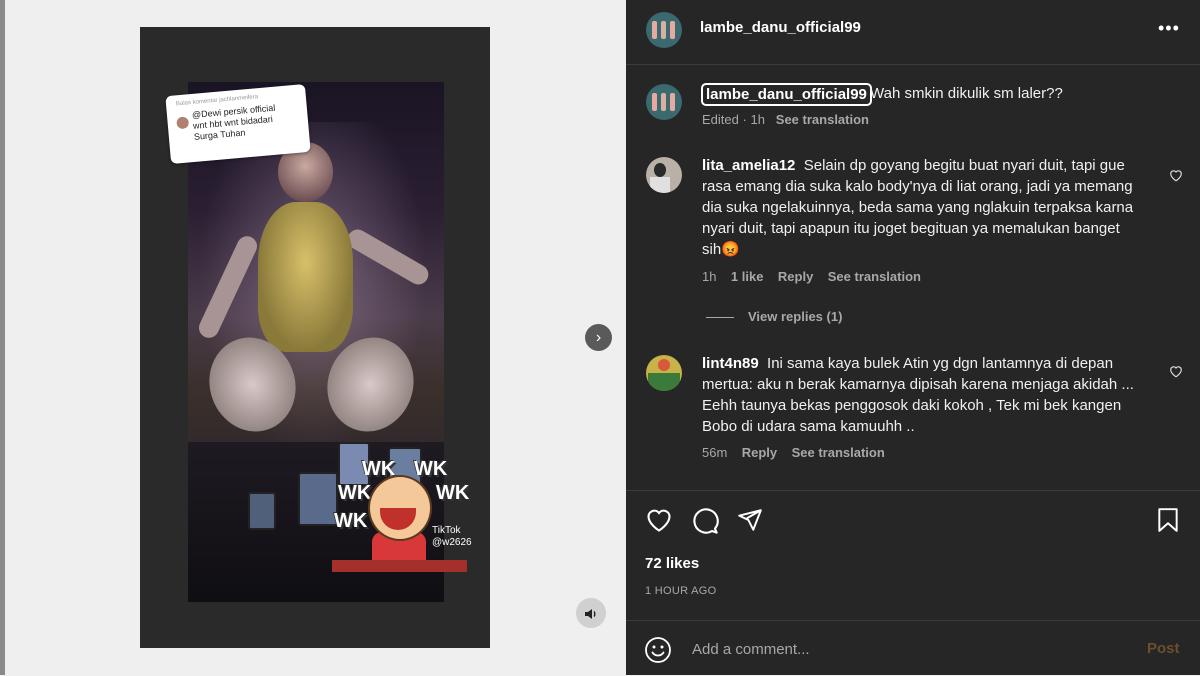  I want to click on caption-text: Wah smkin dikulik sm laler??, so click(966, 93).